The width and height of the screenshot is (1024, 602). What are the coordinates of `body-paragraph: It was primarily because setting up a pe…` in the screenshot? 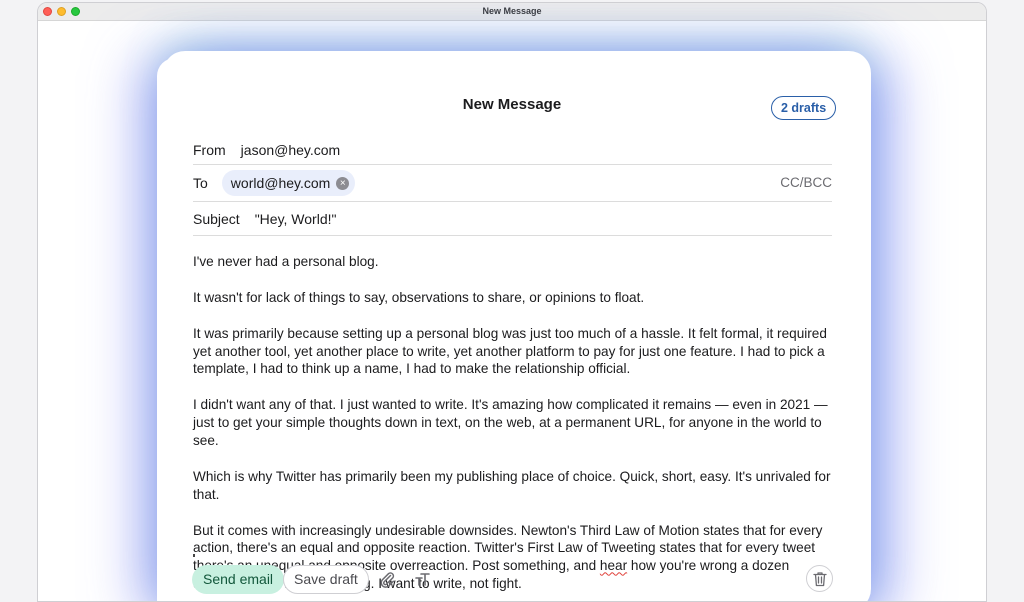 It's located at (510, 351).